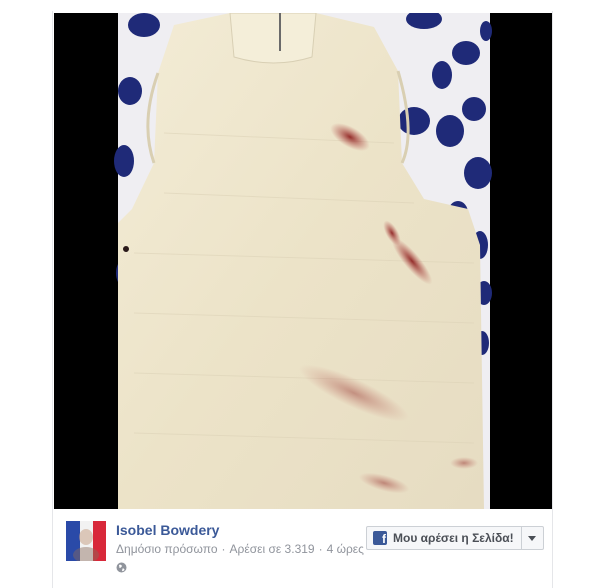 This screenshot has width=611, height=588. Describe the element at coordinates (380, 538) in the screenshot. I see `facebook-icon: f` at that location.